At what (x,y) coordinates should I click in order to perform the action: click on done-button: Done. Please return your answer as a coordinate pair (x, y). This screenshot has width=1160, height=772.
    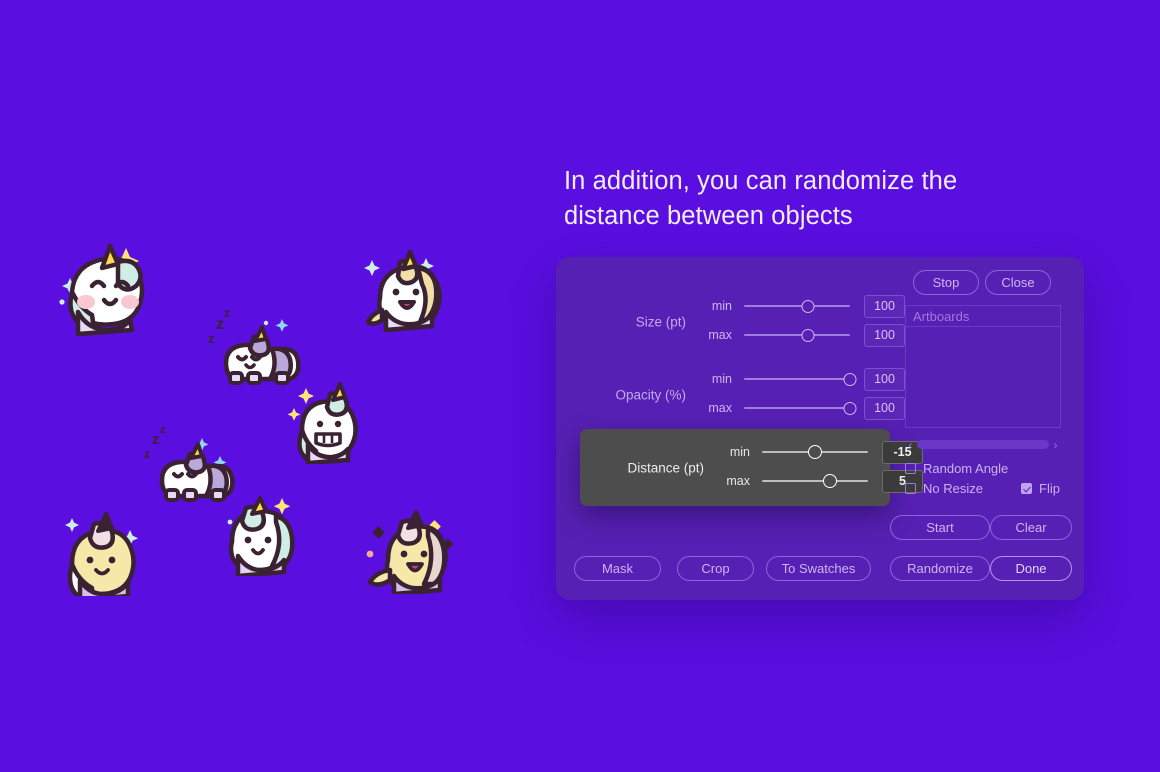
    Looking at the image, I should click on (1031, 568).